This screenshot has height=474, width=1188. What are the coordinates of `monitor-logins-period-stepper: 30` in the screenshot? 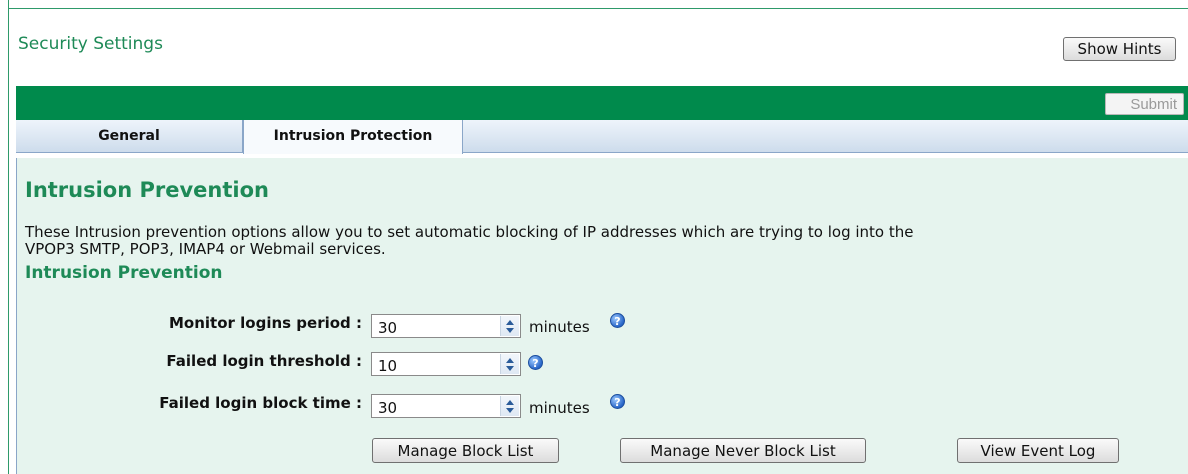 It's located at (446, 326).